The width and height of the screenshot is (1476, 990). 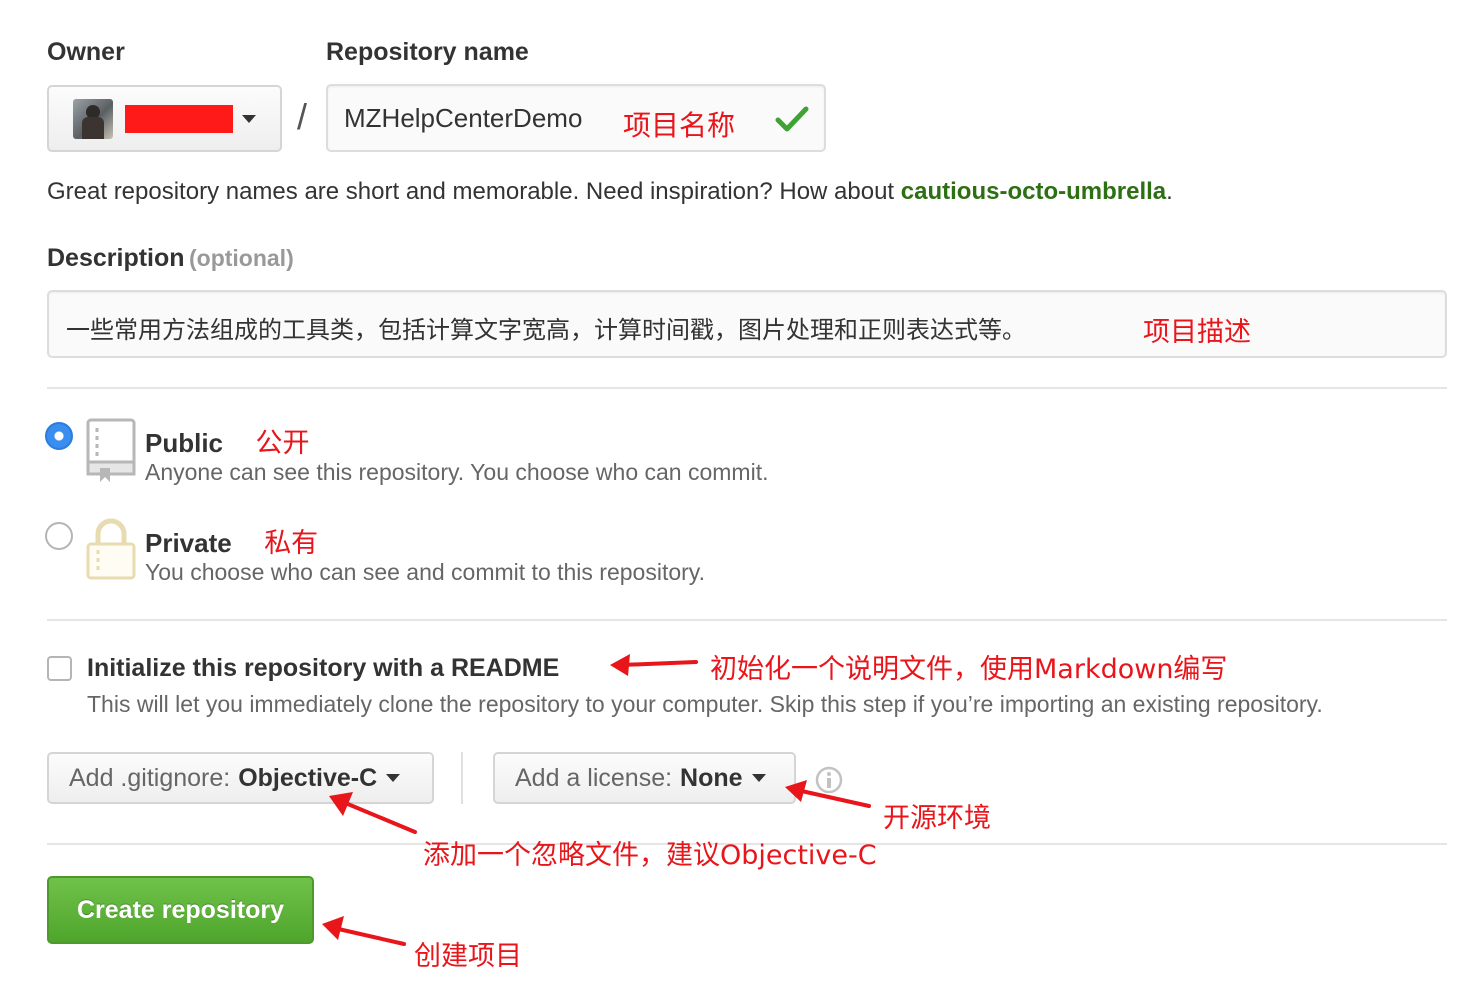 I want to click on owner-label: Owner, so click(x=86, y=52).